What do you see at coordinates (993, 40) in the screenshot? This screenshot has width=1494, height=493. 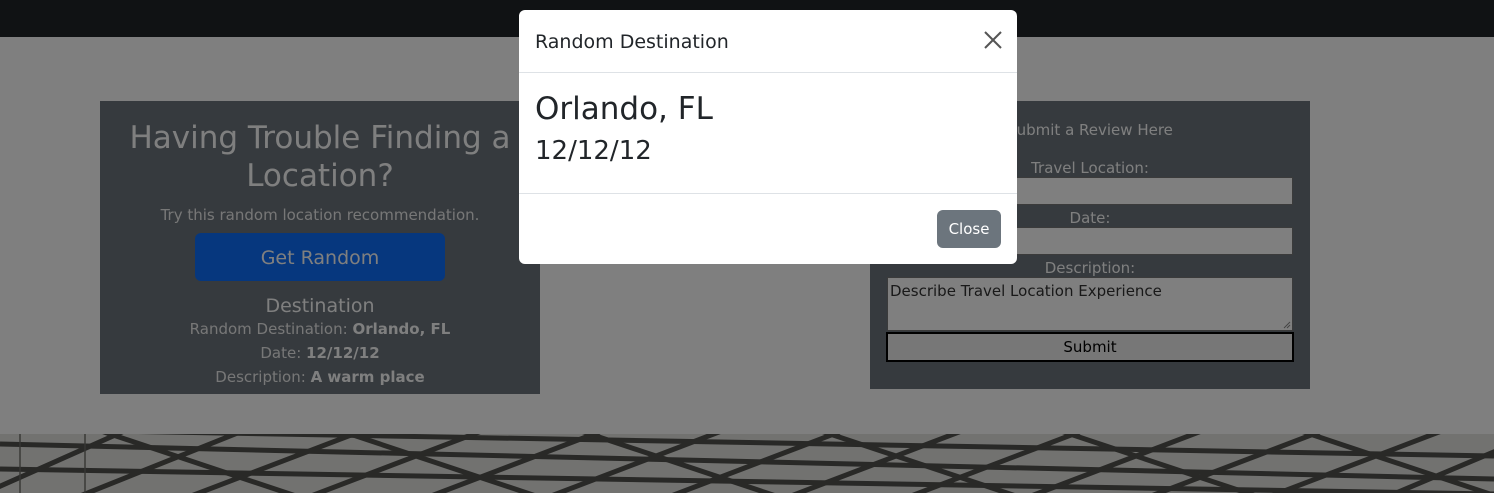 I see `close-icon` at bounding box center [993, 40].